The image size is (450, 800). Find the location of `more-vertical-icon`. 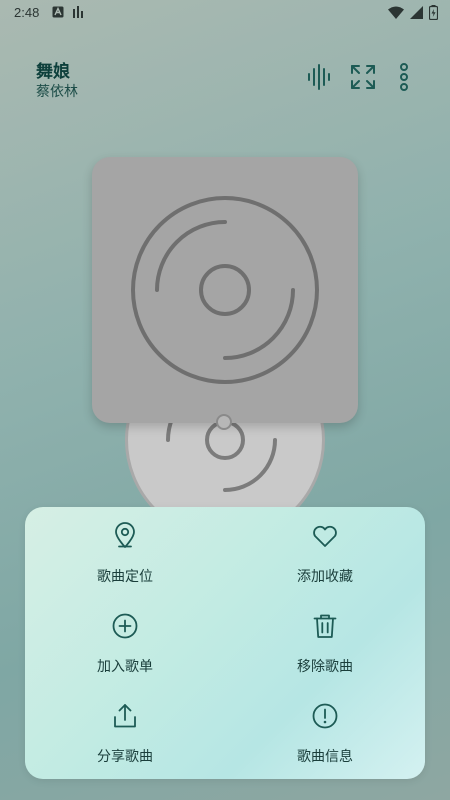

more-vertical-icon is located at coordinates (404, 77).